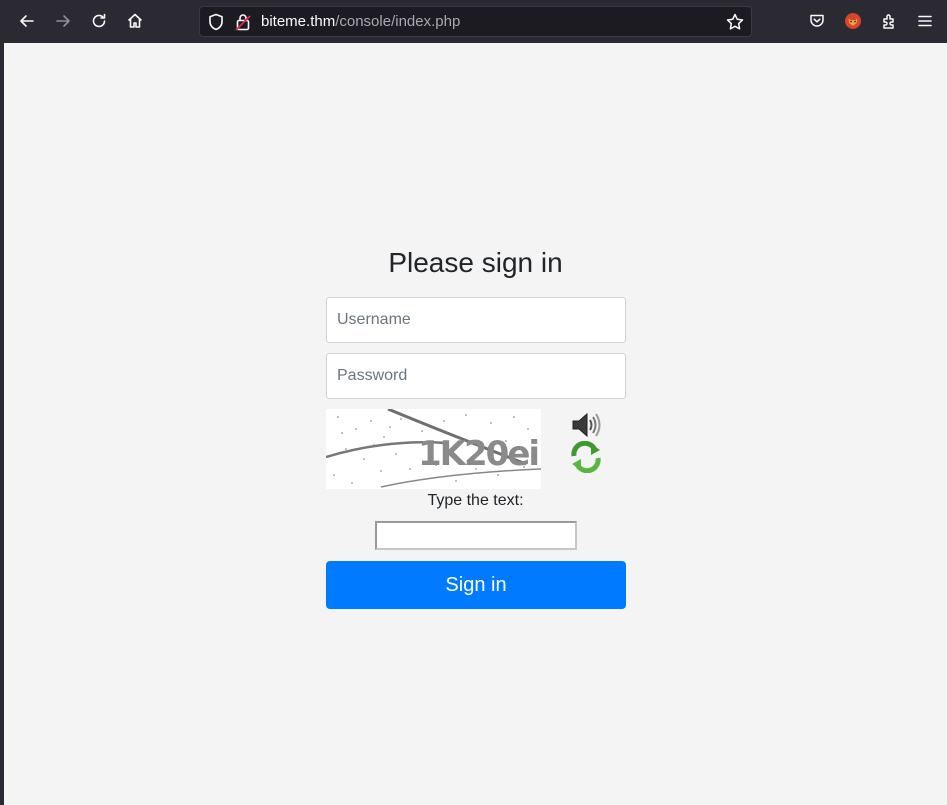  Describe the element at coordinates (735, 22) in the screenshot. I see `bookmark-star-icon` at that location.